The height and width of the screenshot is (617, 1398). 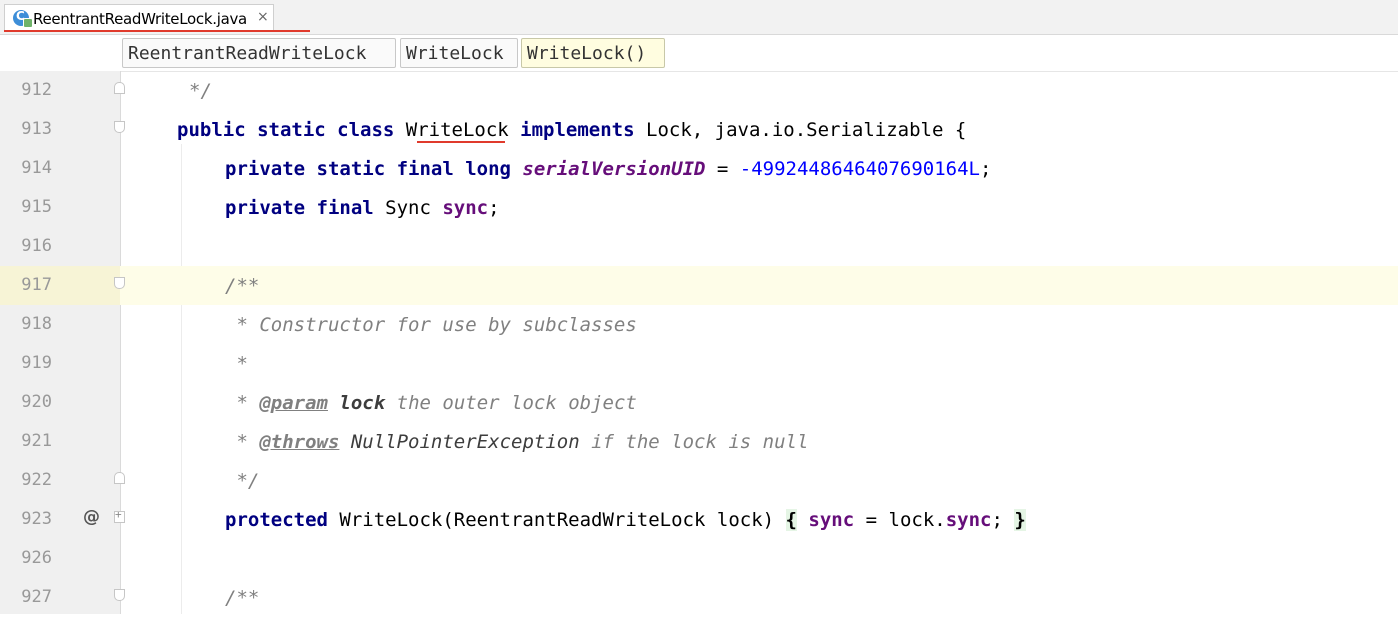 What do you see at coordinates (699, 324) in the screenshot?
I see `code-line: 918 * Constructor for use by subclasses` at bounding box center [699, 324].